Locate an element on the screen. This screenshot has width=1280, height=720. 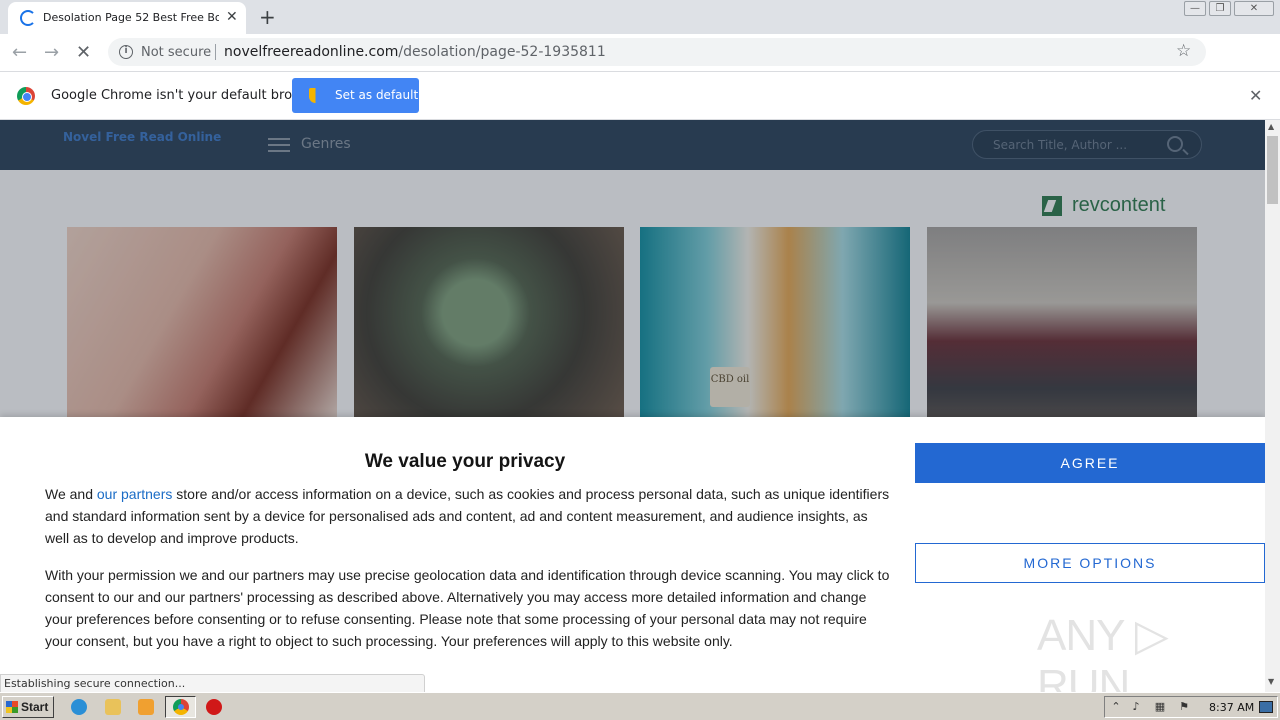
taskbar-chrome-button is located at coordinates (180, 707).